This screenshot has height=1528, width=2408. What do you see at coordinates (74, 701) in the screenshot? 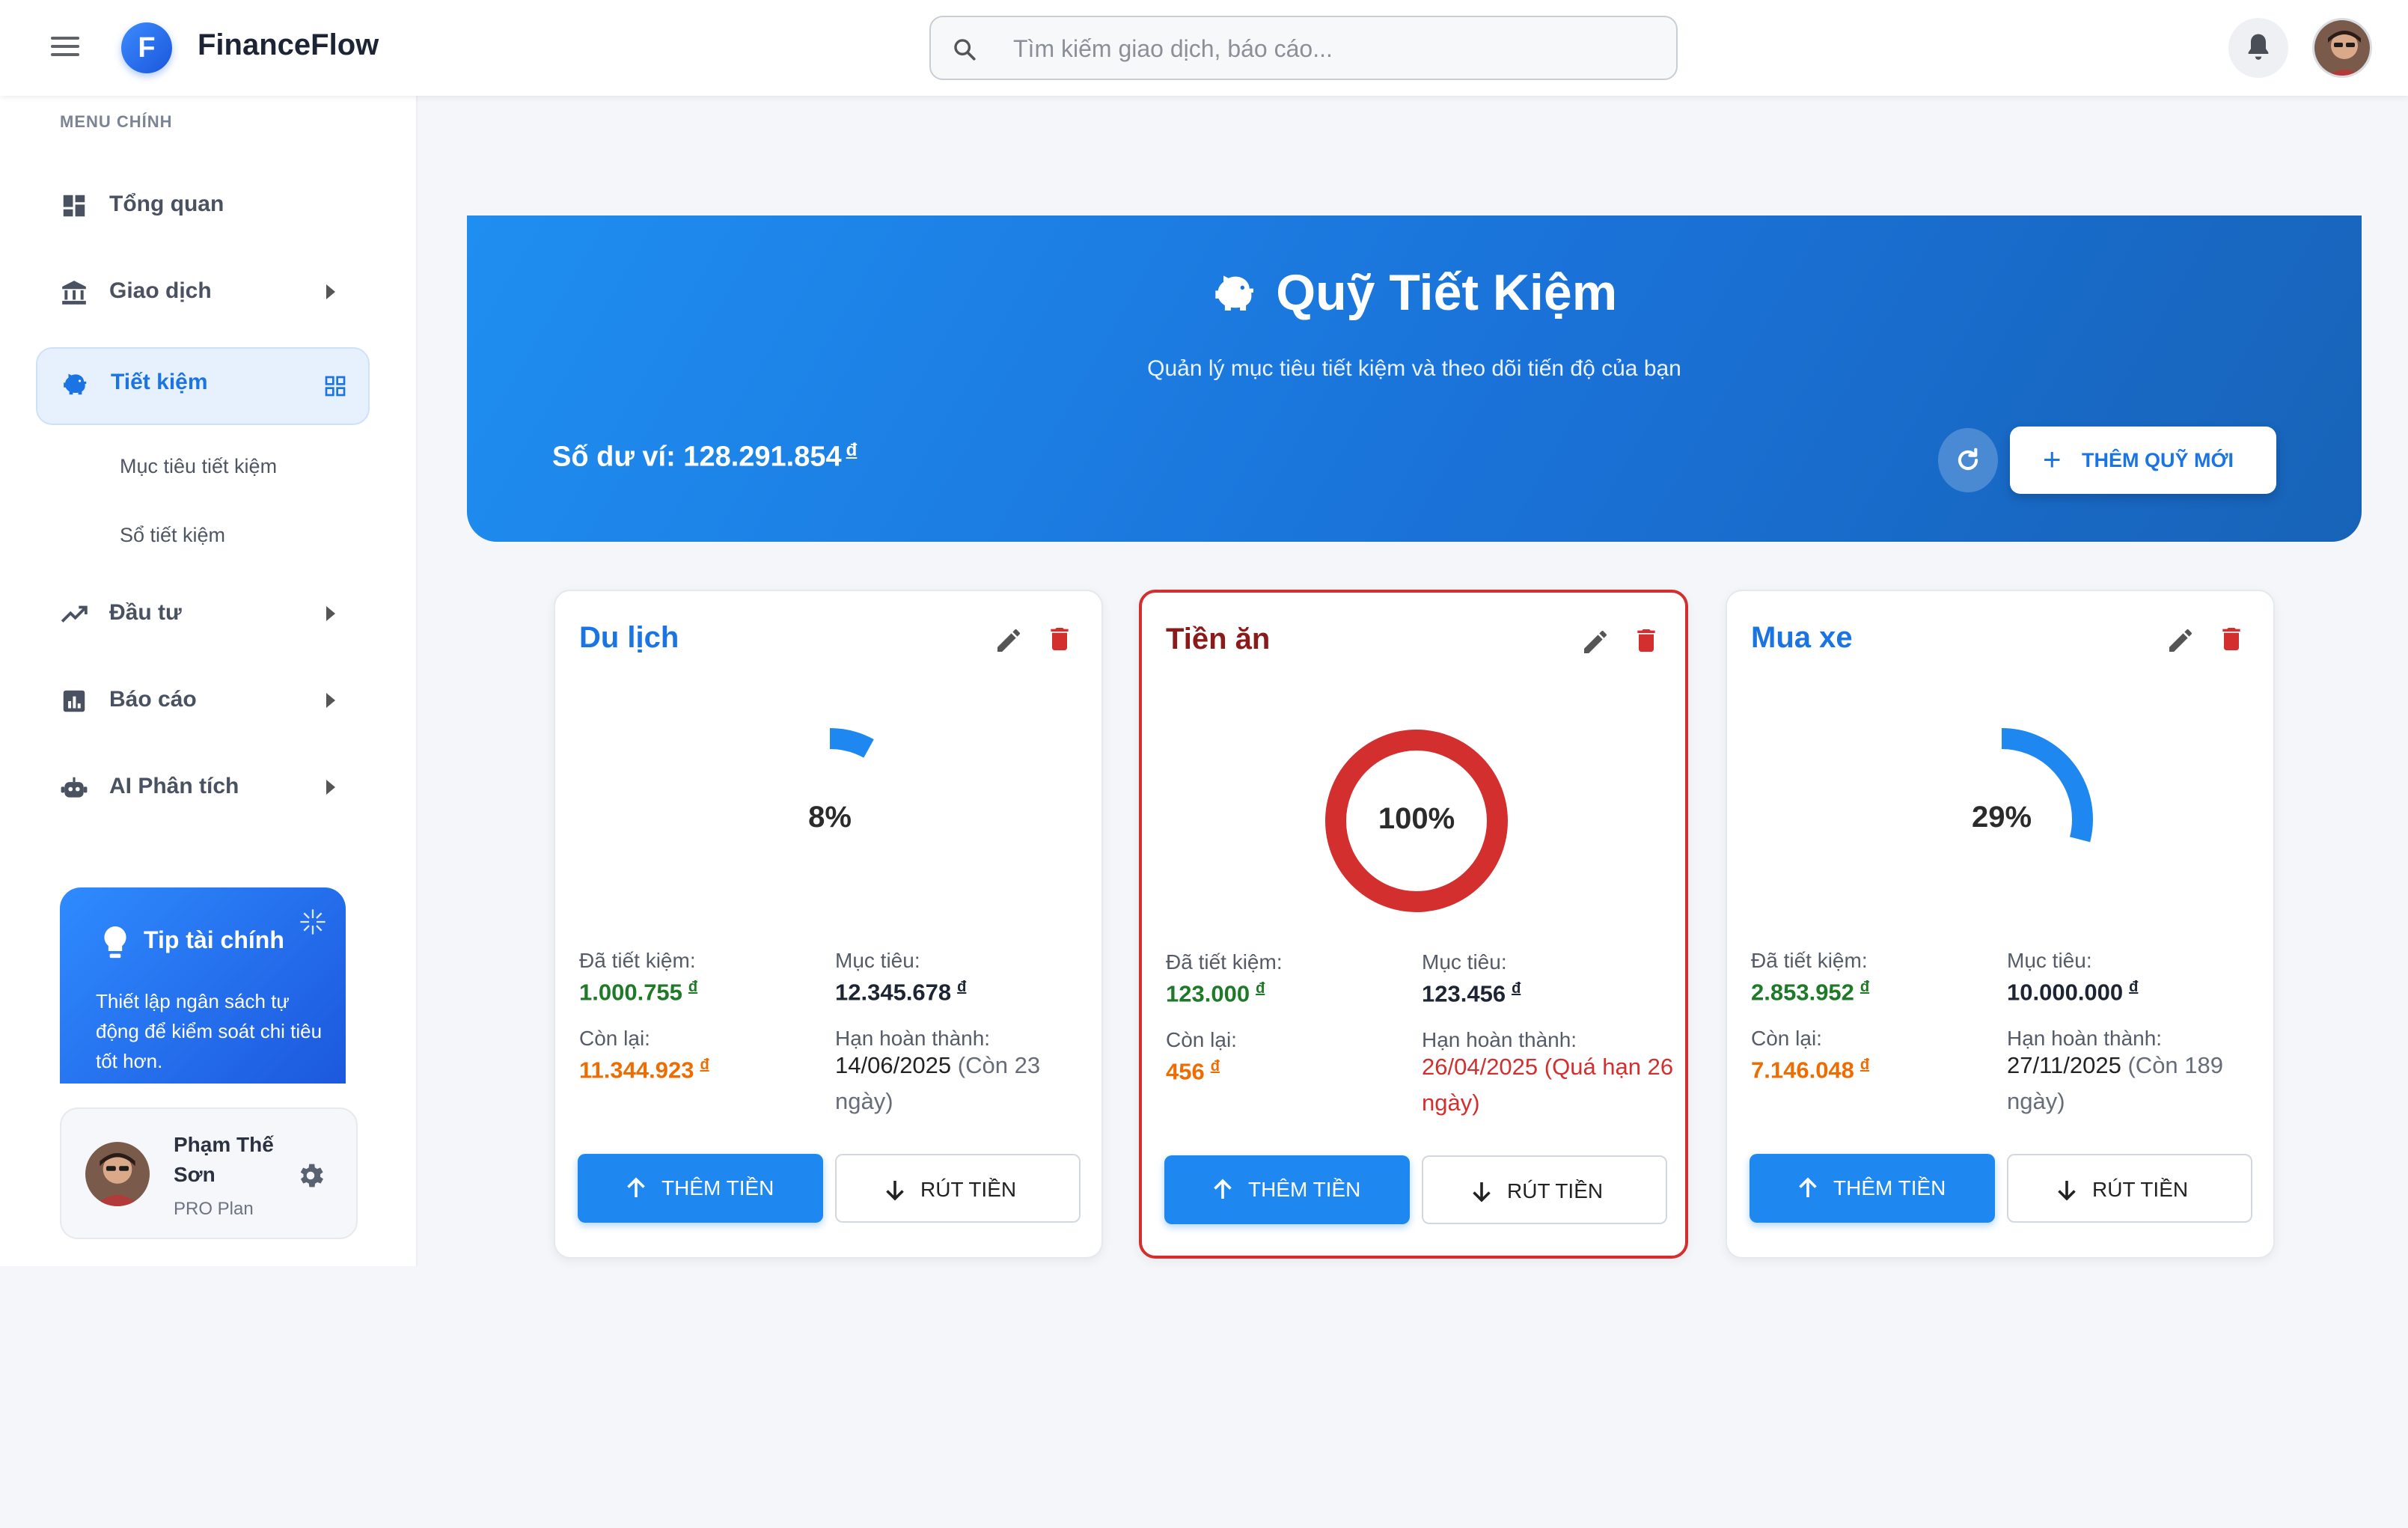
I see `report-icon` at bounding box center [74, 701].